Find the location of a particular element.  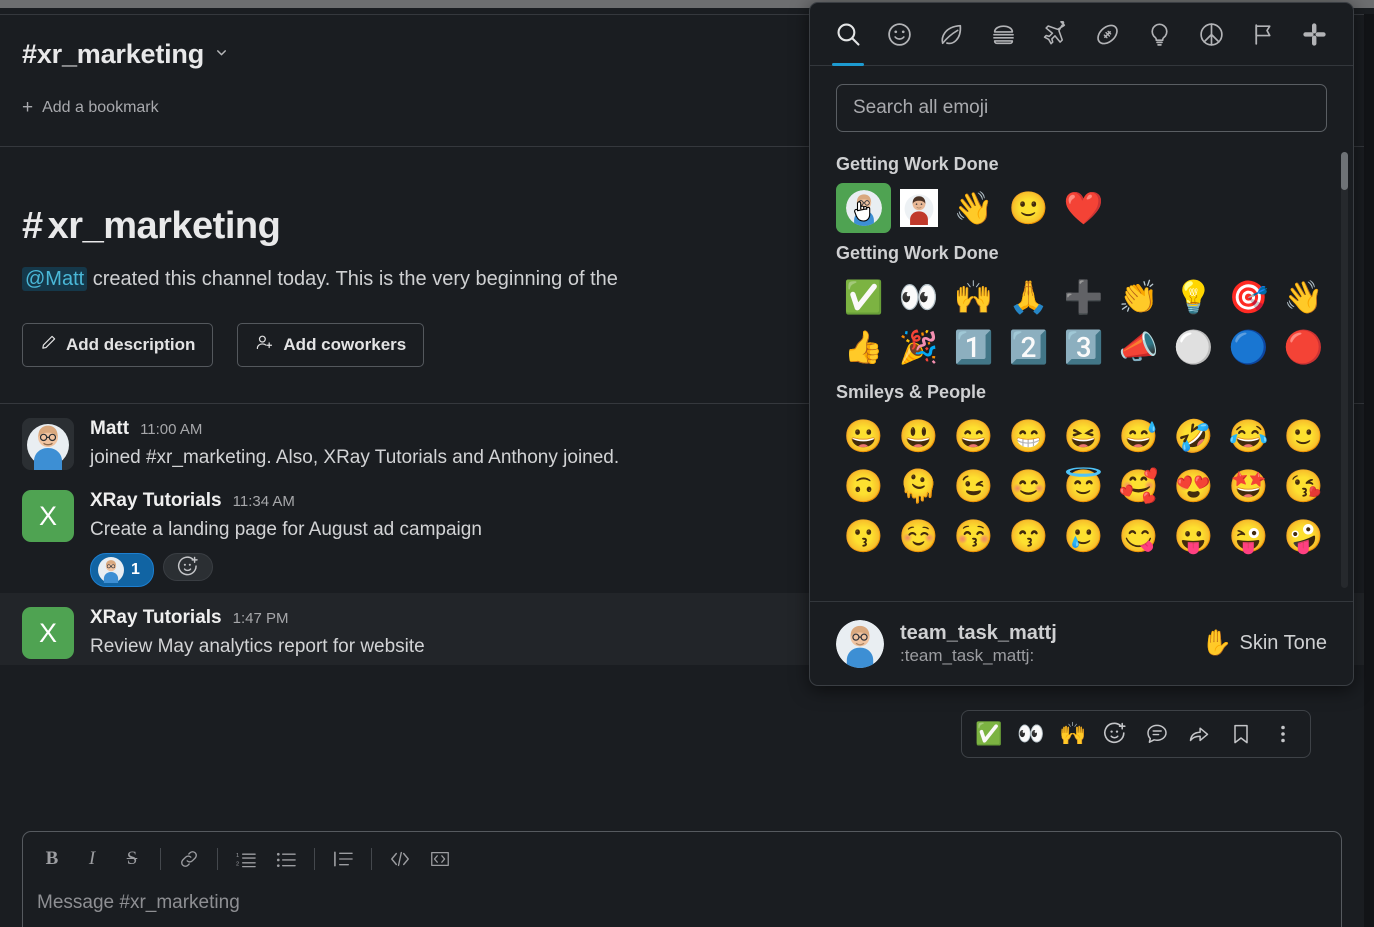

emoji-three: 3️⃣ is located at coordinates (1083, 347).